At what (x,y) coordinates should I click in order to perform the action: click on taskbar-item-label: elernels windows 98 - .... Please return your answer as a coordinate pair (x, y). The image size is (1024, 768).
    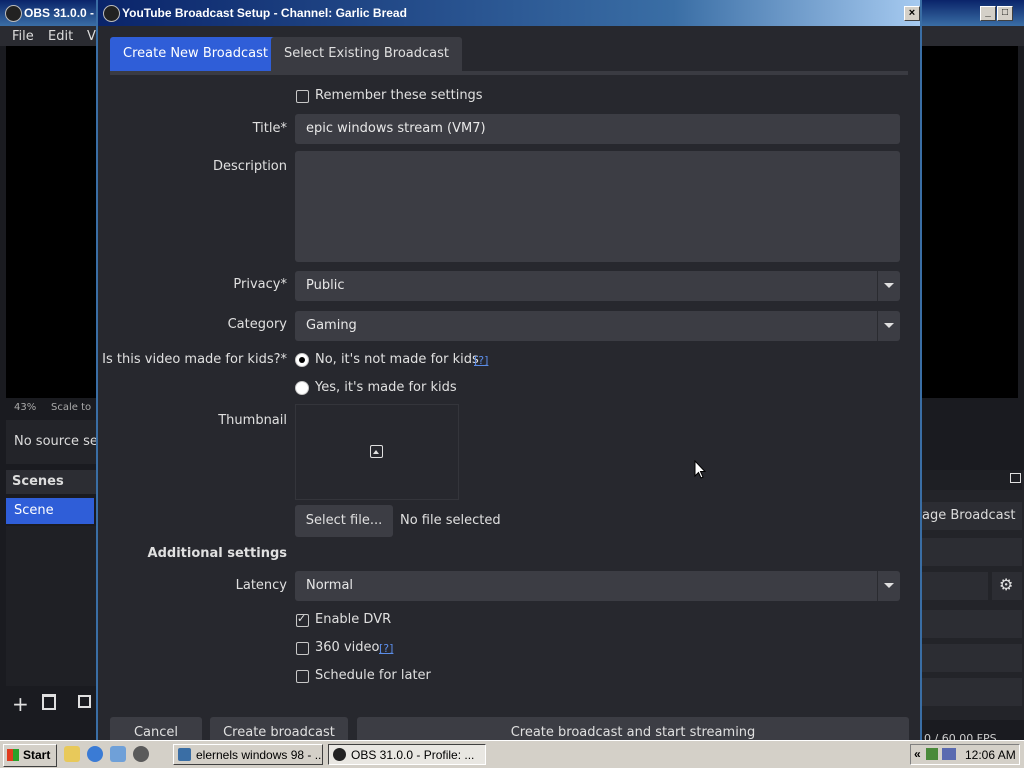
    Looking at the image, I should click on (259, 755).